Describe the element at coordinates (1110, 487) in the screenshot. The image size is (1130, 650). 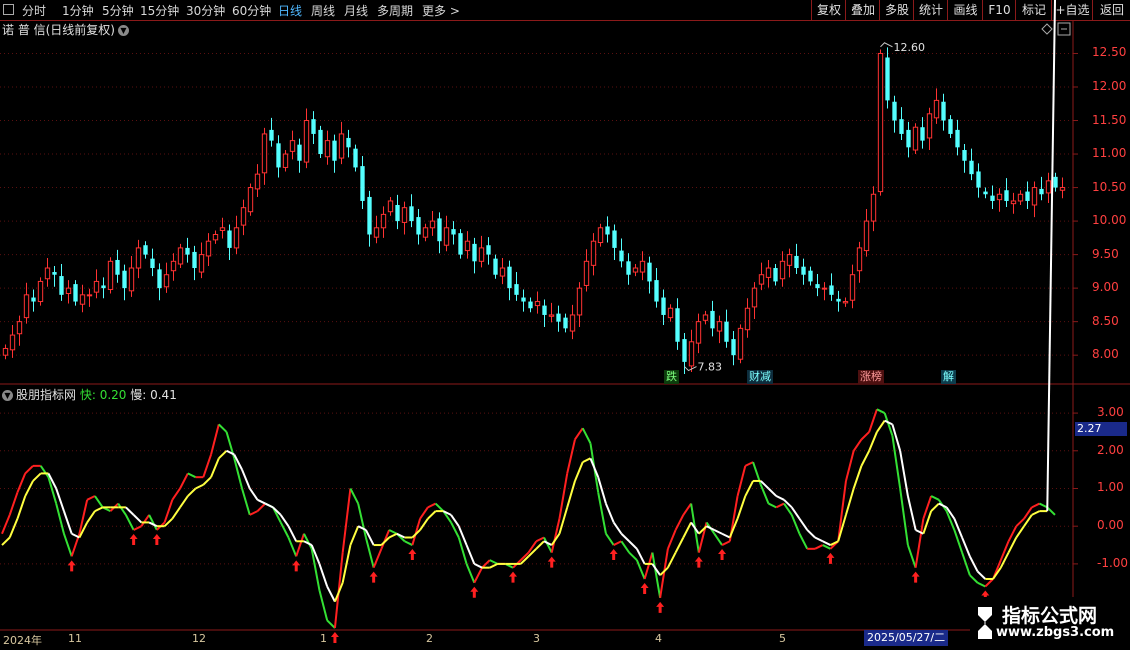
I see `indicator-tick-label: 1.00` at that location.